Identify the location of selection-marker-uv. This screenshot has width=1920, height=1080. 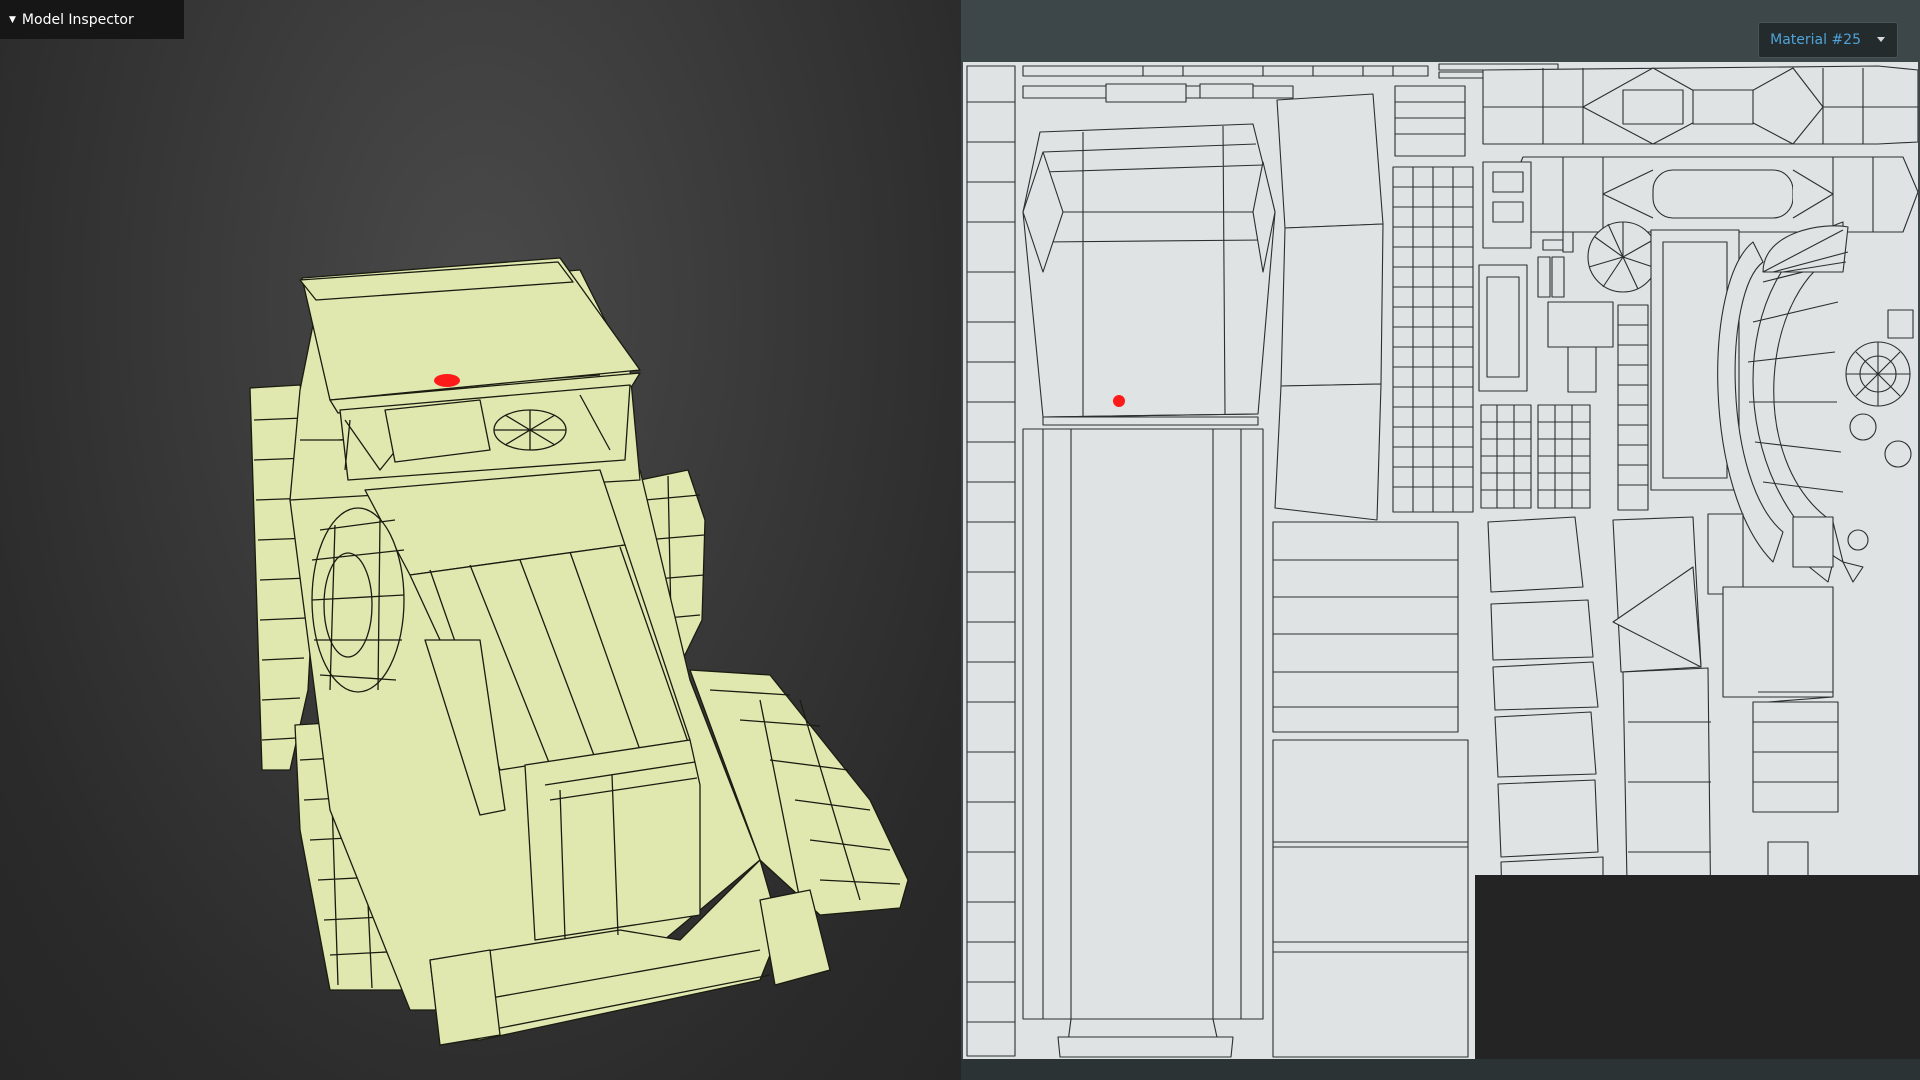
(1119, 401).